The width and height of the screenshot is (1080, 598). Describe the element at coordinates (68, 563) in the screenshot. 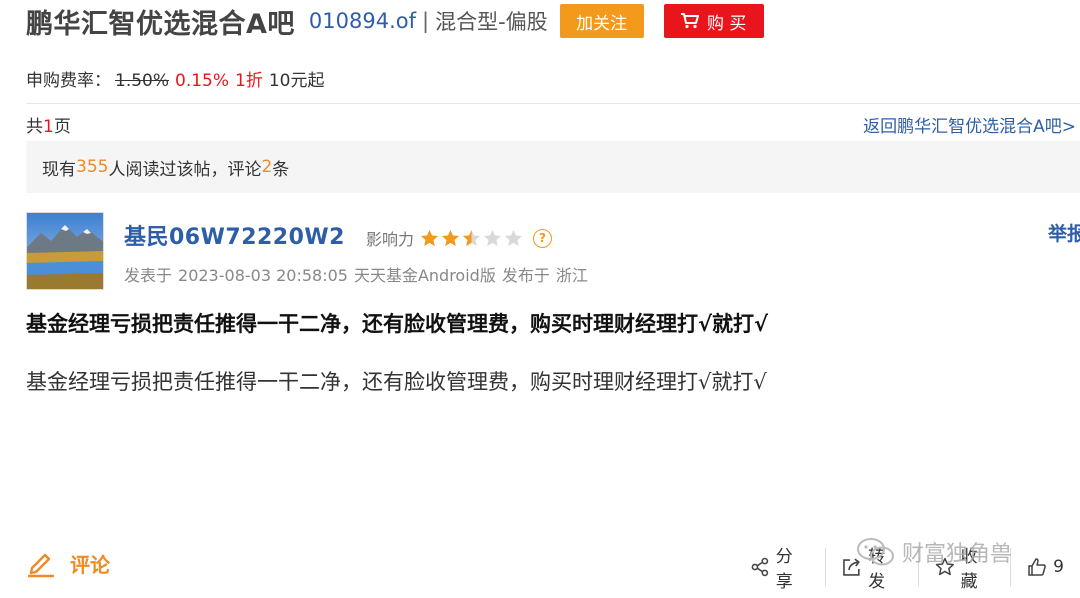

I see `comment-button: 评论` at that location.